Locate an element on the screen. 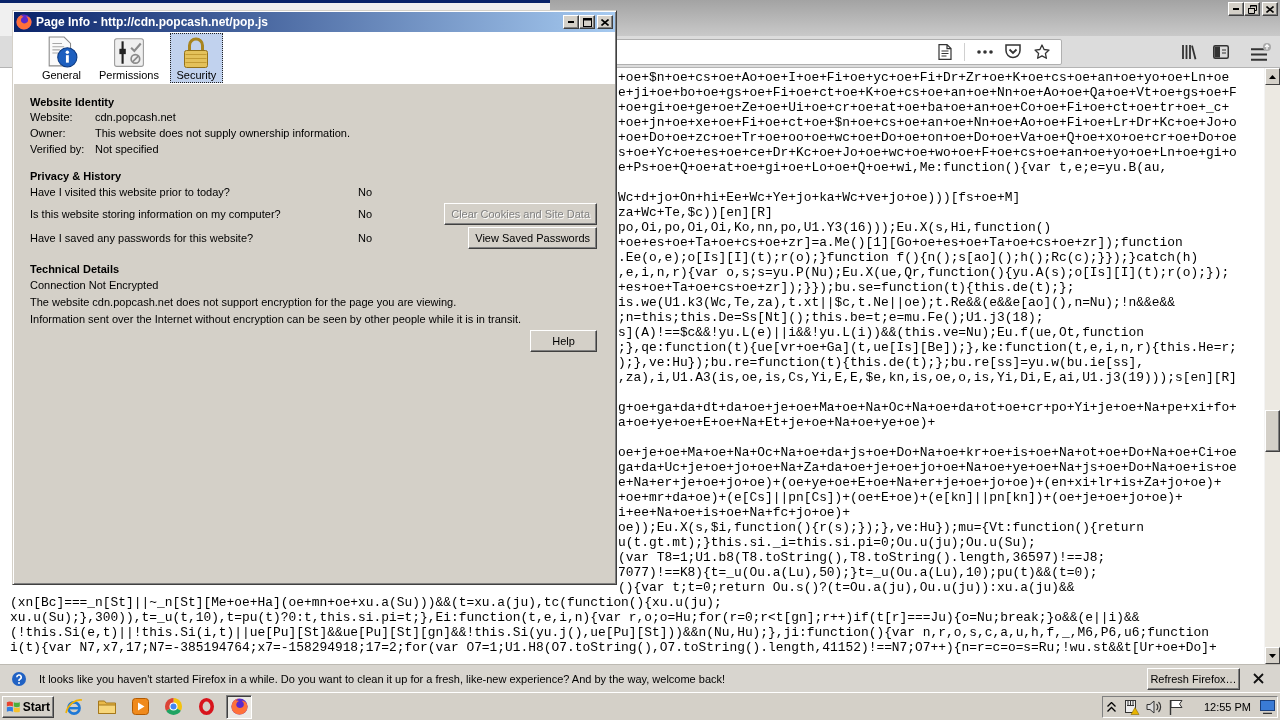 The image size is (1280, 720). code-line: xu.u(Su);},300)),t=_u(t,10),t=pu(t)?0:t,this.si.pi=t;},Ei:function(t,e,i,n){var r,o;o=Hu;for(r=0;r<t[gn];r++)if(t[r]===Ju){o=Nu;break;}o&&(e||i)&& is located at coordinates (575, 617).